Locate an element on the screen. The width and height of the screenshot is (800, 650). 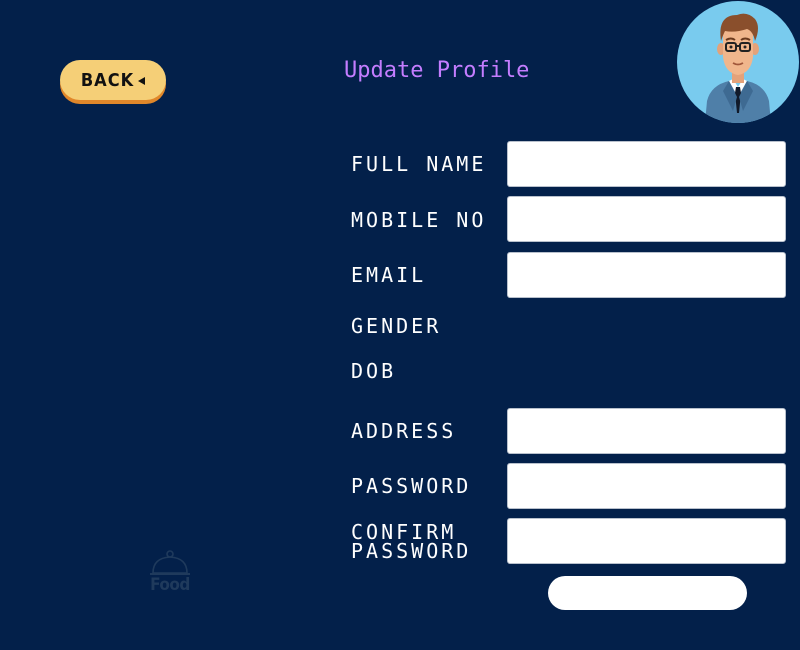
dob-label: DOB is located at coordinates (374, 371).